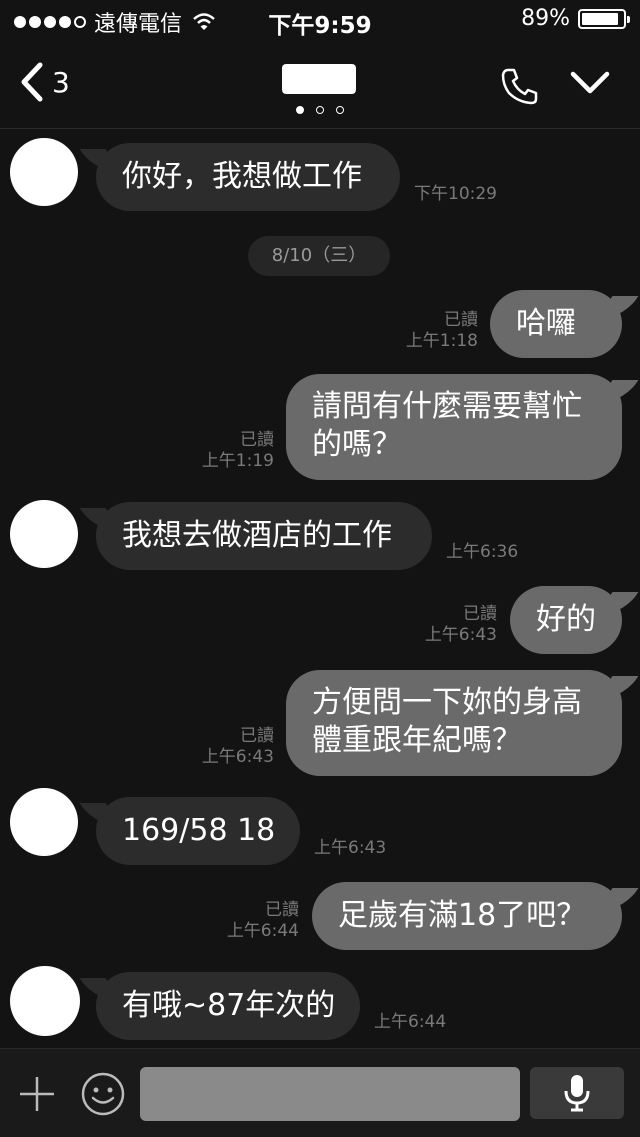 The width and height of the screenshot is (640, 1137). I want to click on outgoing-message: 方便問一下妳的身高 體重跟年紀嗎？, so click(454, 723).